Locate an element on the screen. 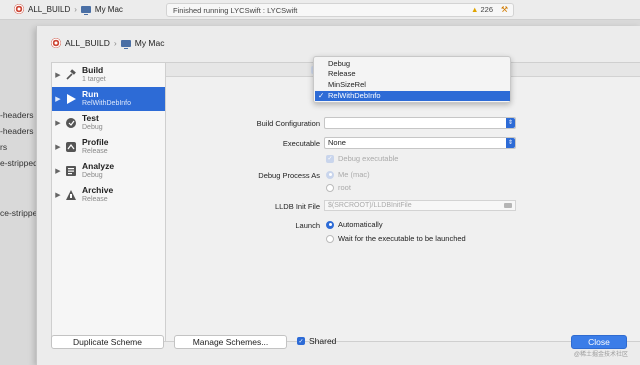 This screenshot has width=640, height=365. play-icon is located at coordinates (71, 99).